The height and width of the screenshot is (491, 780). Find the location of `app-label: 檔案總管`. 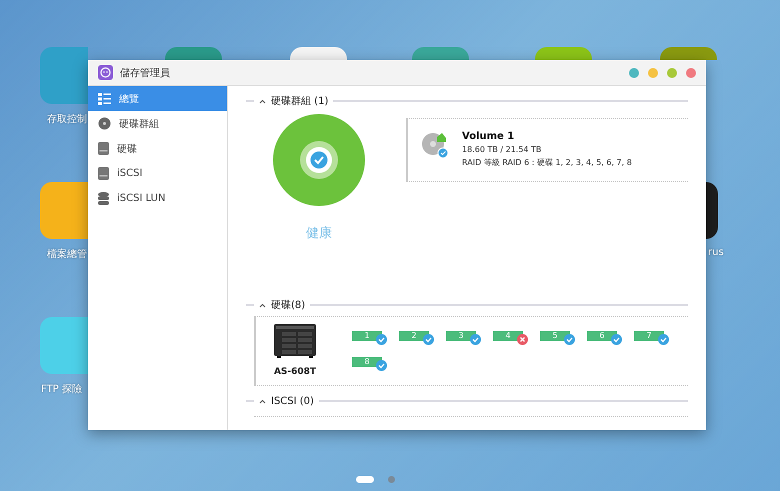

app-label: 檔案總管 is located at coordinates (67, 254).